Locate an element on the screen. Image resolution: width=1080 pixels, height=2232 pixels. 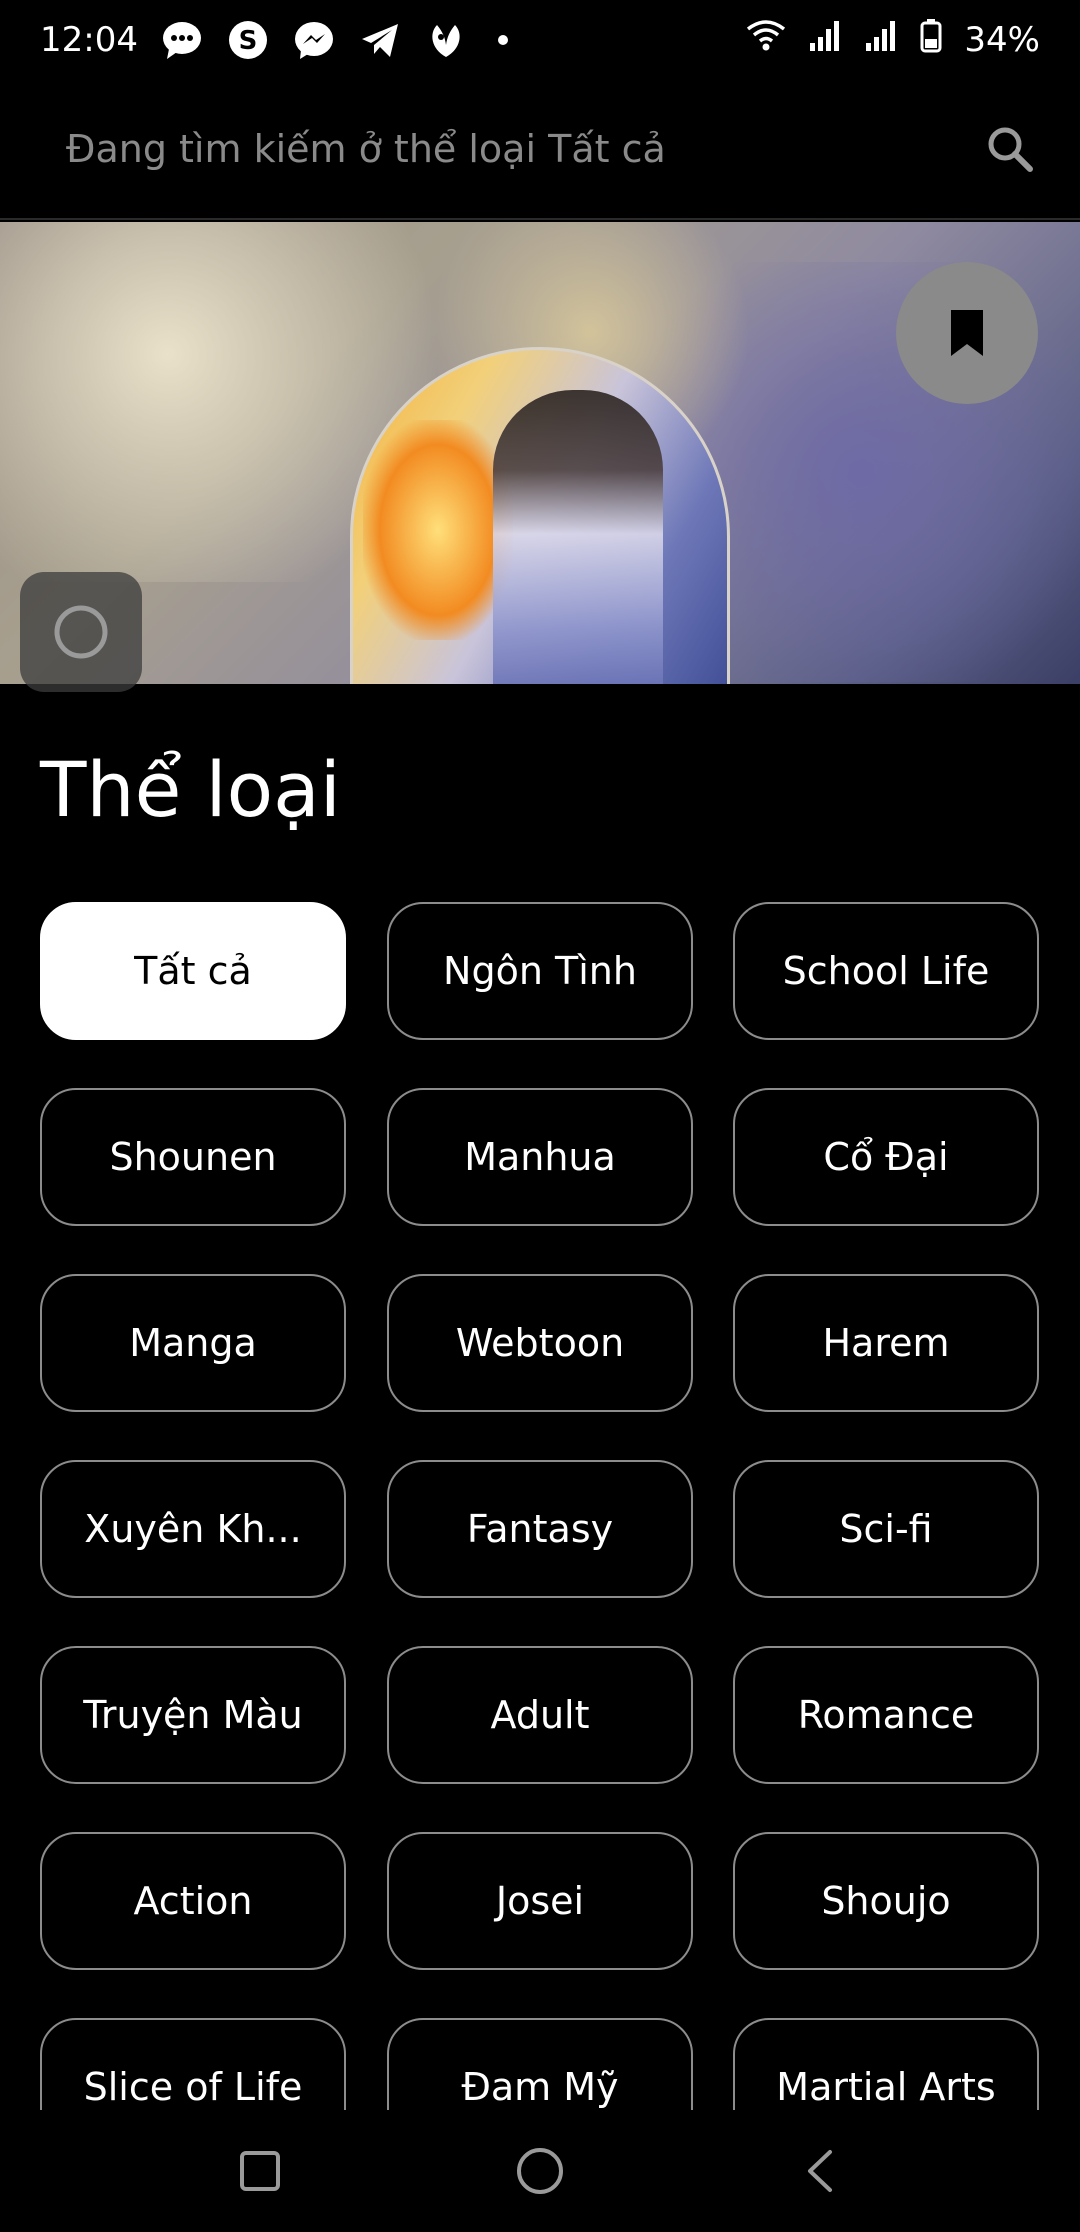
category-chip: Cổ Đại is located at coordinates (886, 1157).